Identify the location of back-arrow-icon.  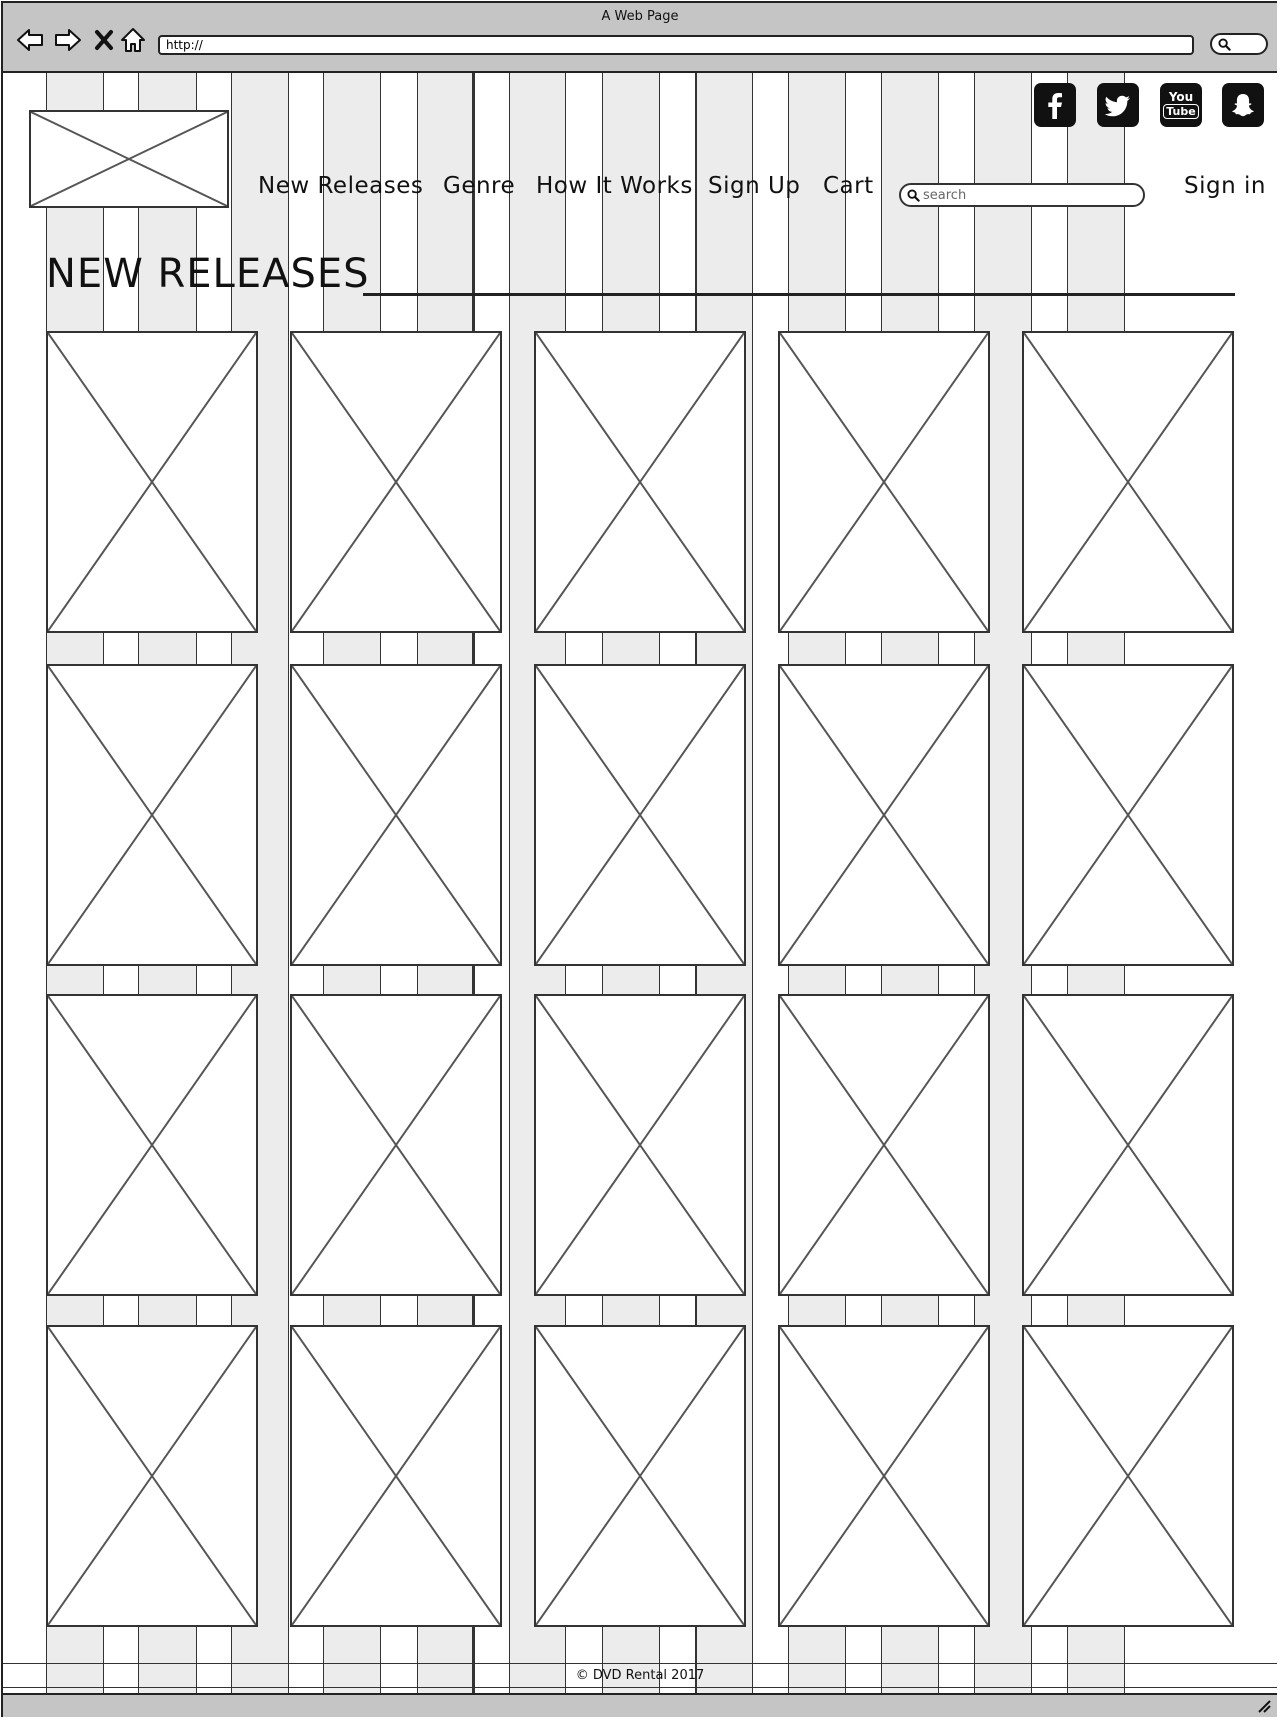
(30, 40).